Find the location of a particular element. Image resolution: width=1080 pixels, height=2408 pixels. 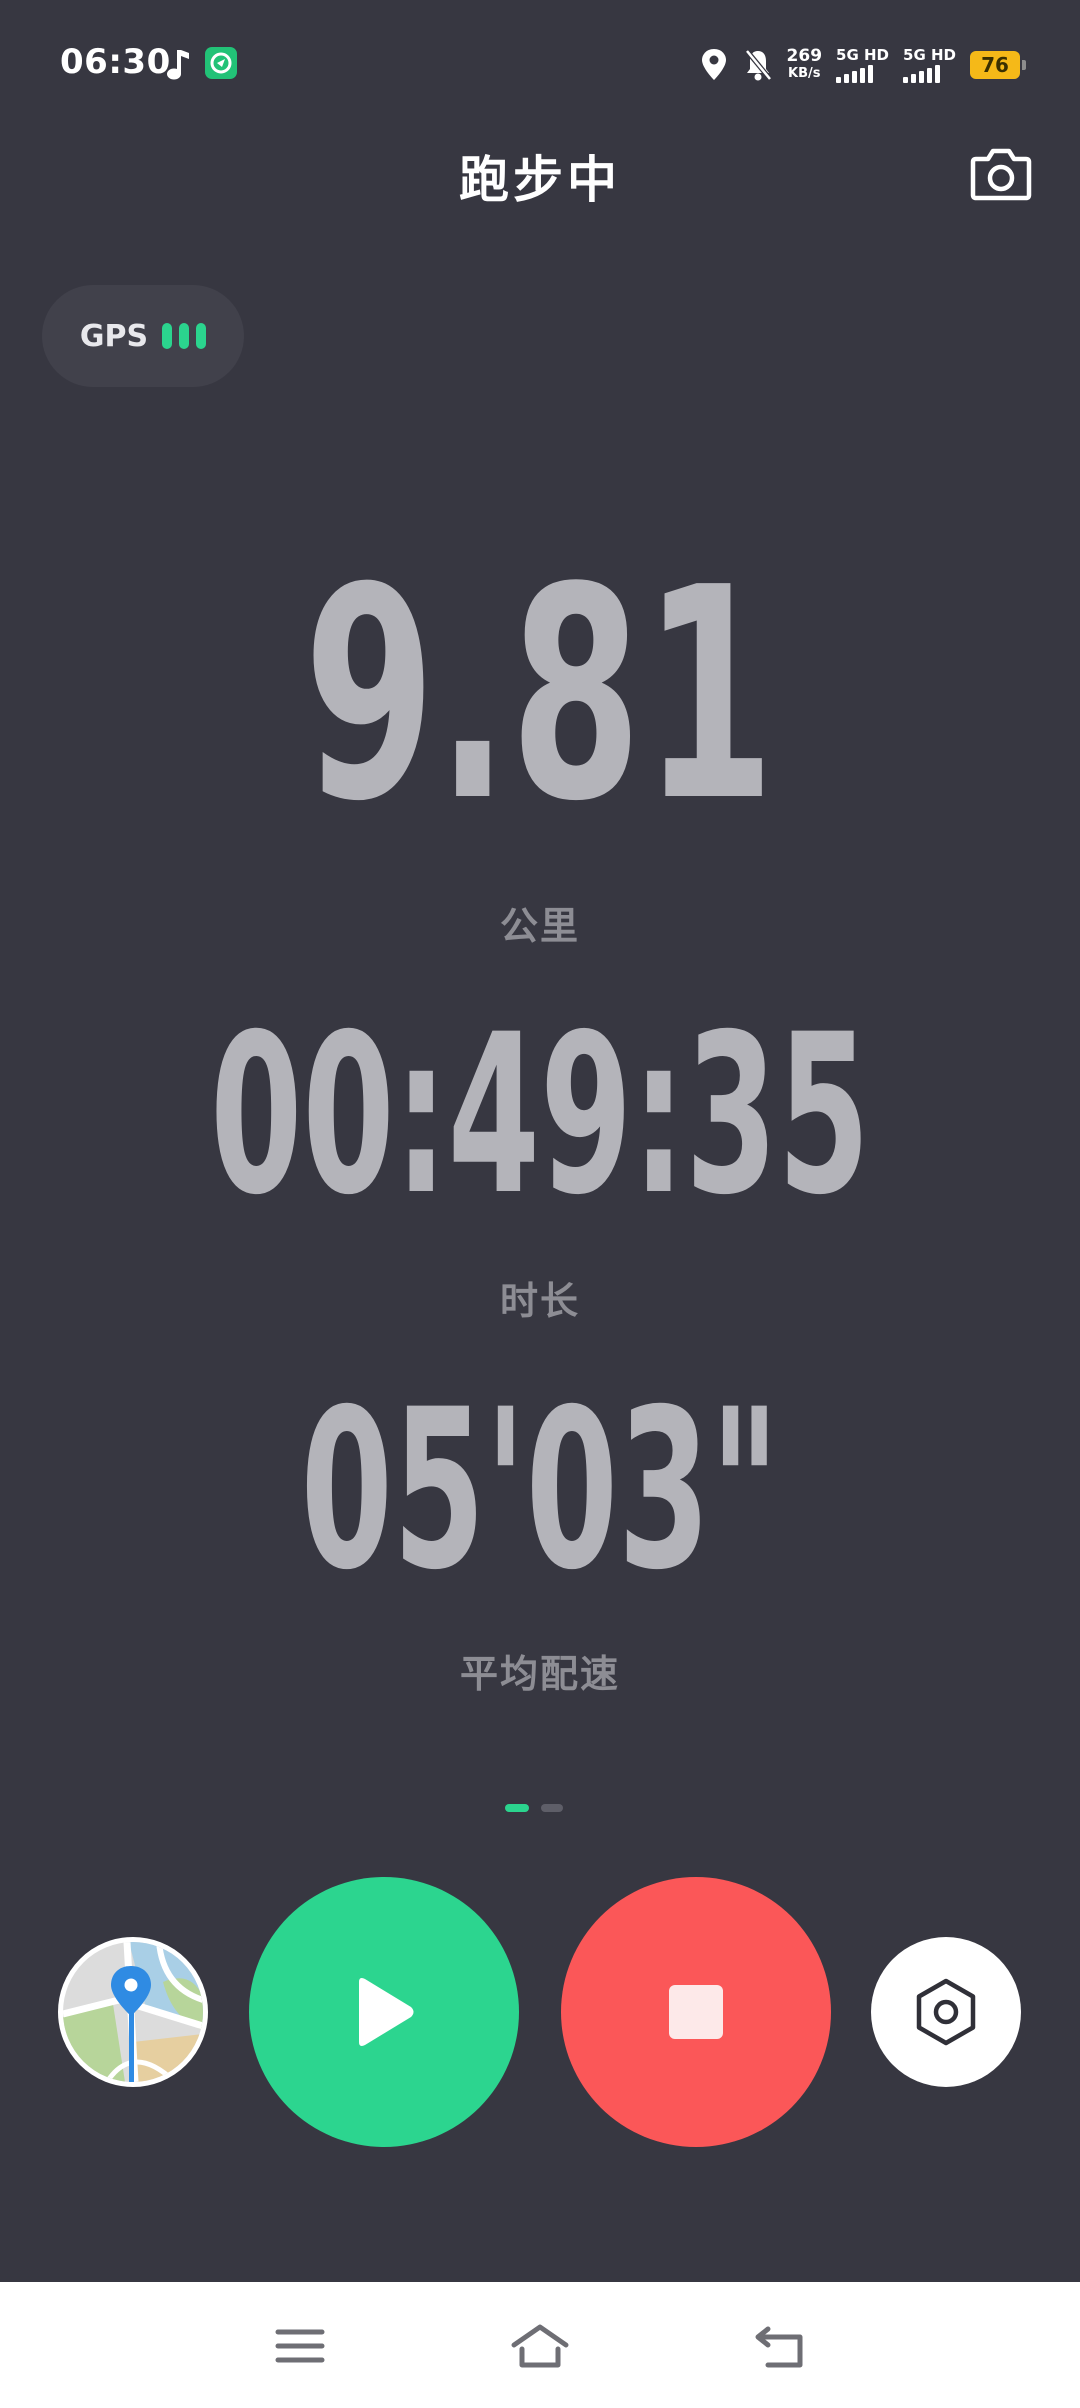

distance-label: 公里 is located at coordinates (539, 926).